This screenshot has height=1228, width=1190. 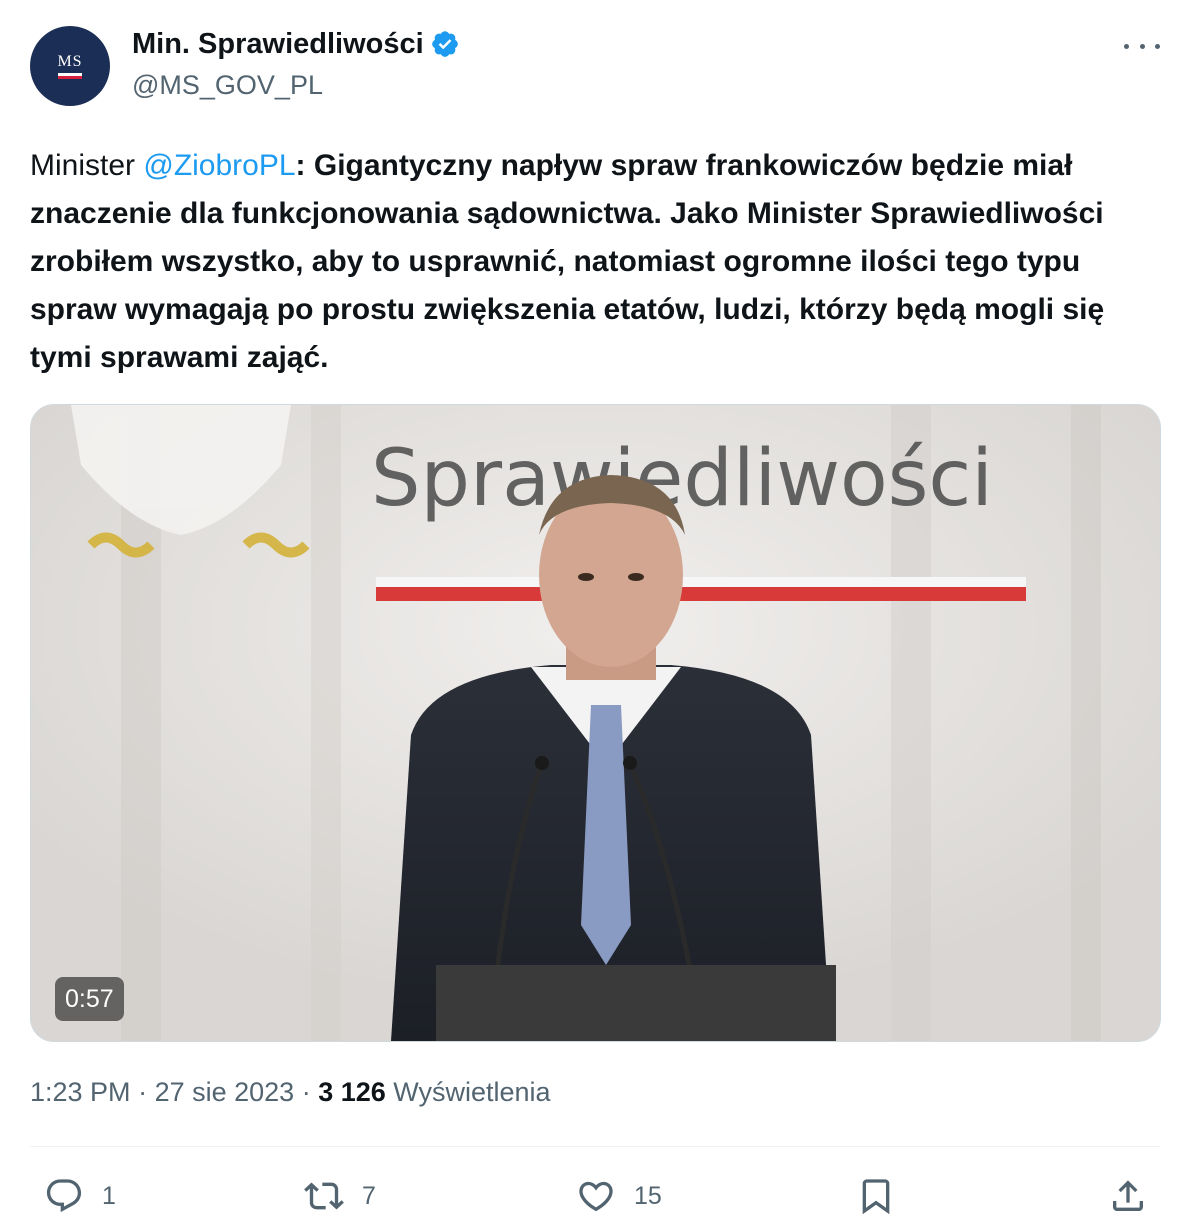 I want to click on retweet-icon, so click(x=324, y=1196).